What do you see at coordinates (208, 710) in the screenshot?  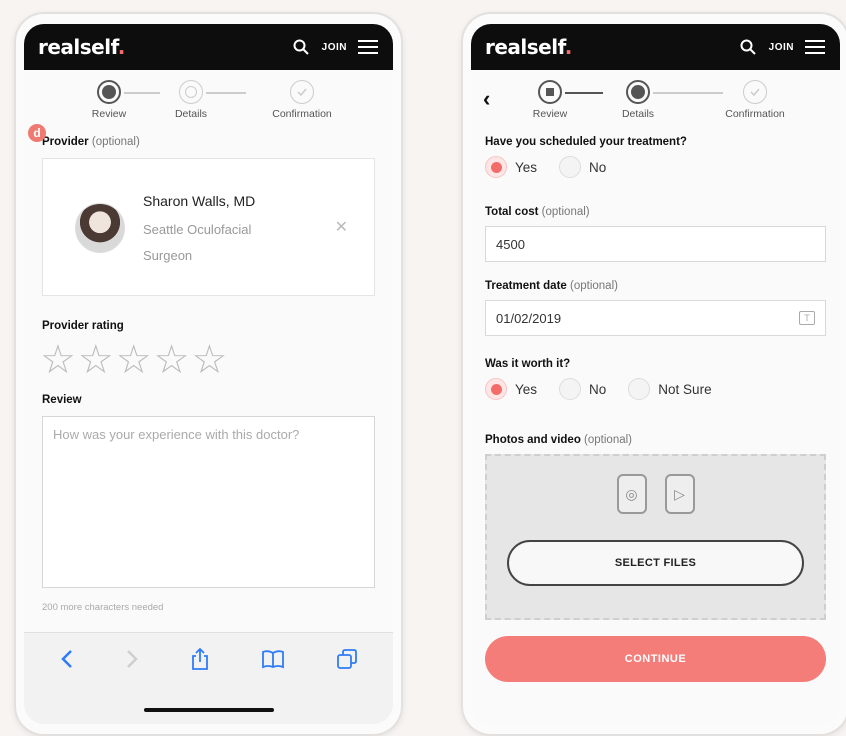 I see `home-indicator` at bounding box center [208, 710].